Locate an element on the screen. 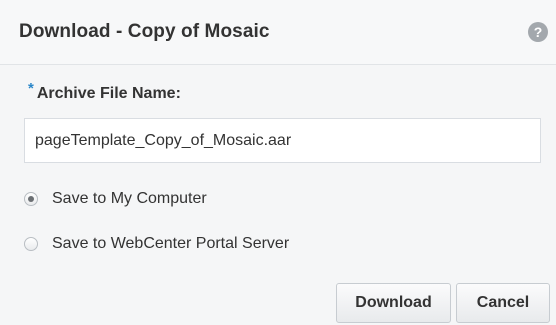  cancel-button: Cancel is located at coordinates (503, 303).